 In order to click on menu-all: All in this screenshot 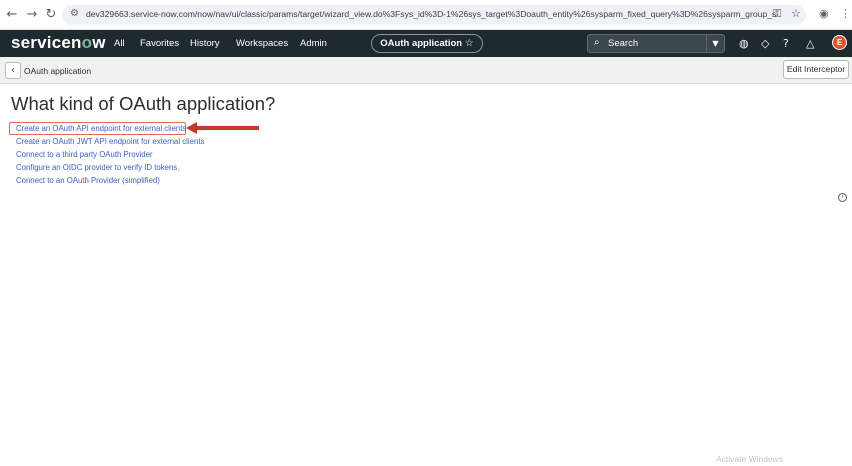, I will do `click(119, 43)`.